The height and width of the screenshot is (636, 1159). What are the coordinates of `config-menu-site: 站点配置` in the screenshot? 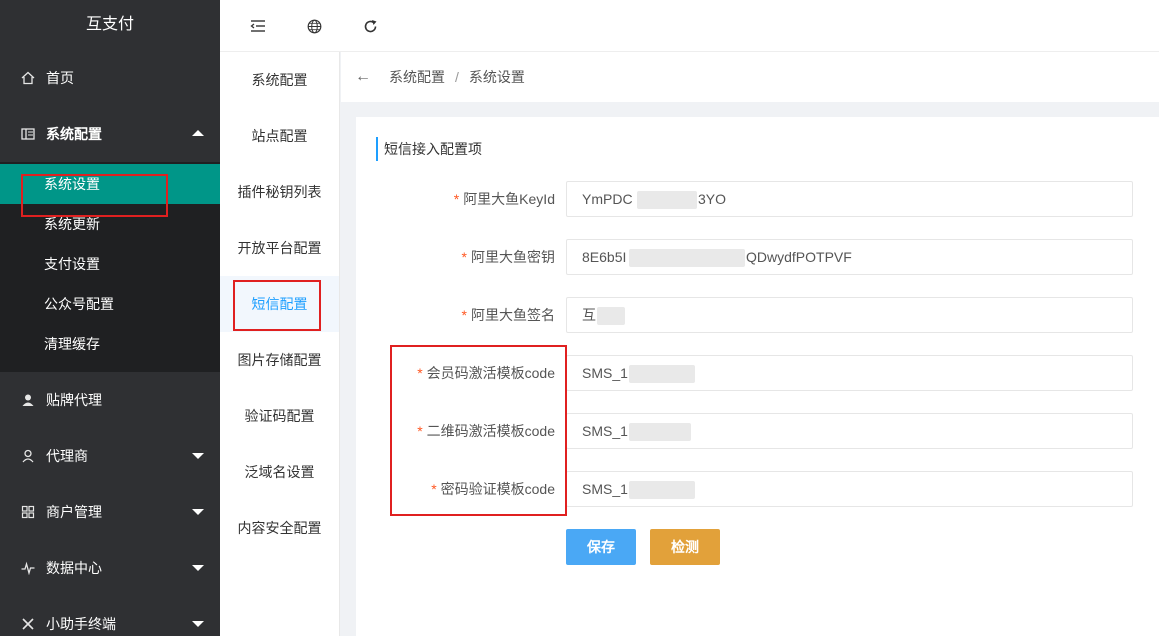 It's located at (279, 136).